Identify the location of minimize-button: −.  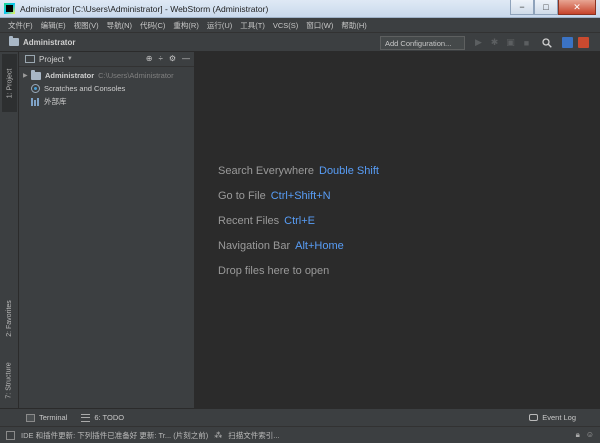
(522, 7).